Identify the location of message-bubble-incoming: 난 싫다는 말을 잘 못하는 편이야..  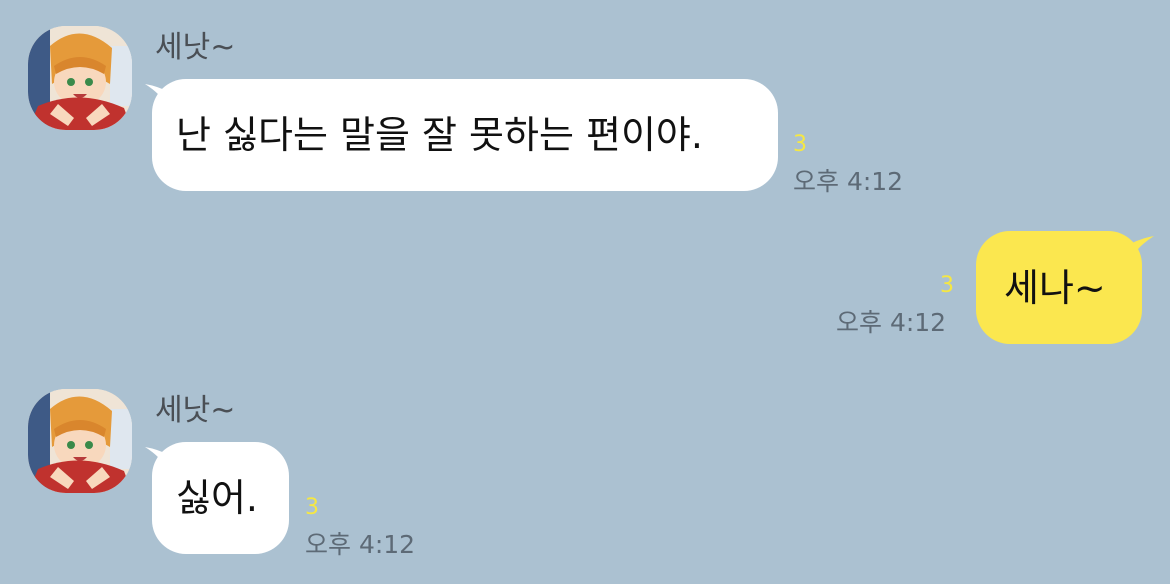
(465, 135).